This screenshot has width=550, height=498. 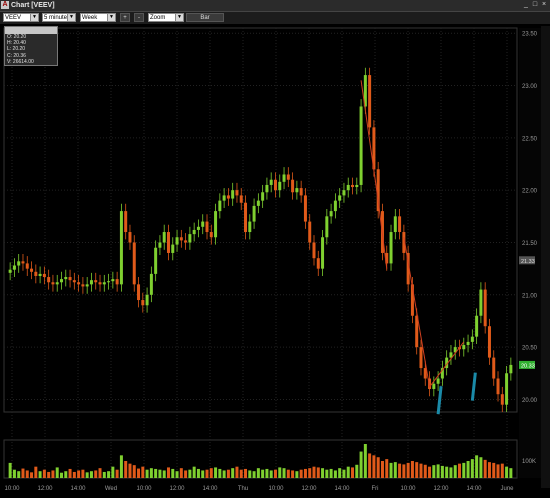 What do you see at coordinates (441, 489) in the screenshot?
I see `x-tick-label: 12:00` at bounding box center [441, 489].